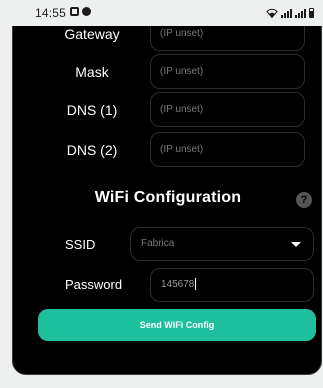 The width and height of the screenshot is (323, 388). I want to click on dns2-label: DNS (2), so click(92, 150).